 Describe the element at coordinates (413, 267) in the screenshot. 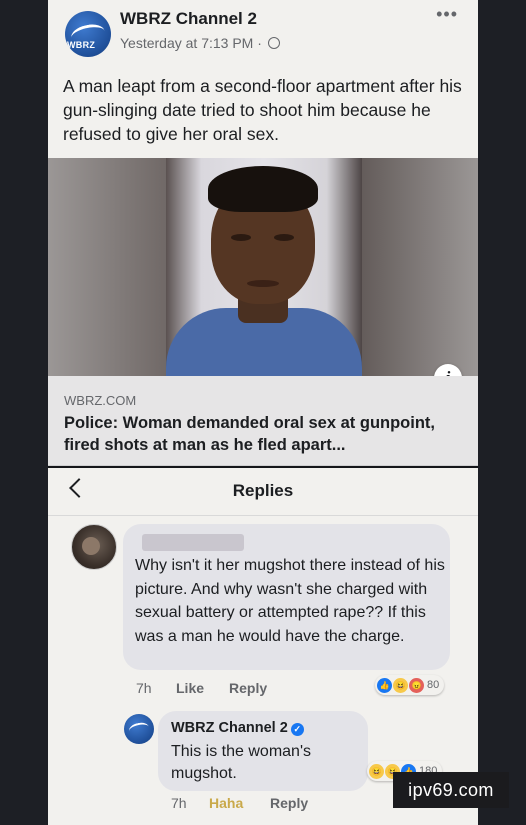

I see `image-shade-right` at that location.